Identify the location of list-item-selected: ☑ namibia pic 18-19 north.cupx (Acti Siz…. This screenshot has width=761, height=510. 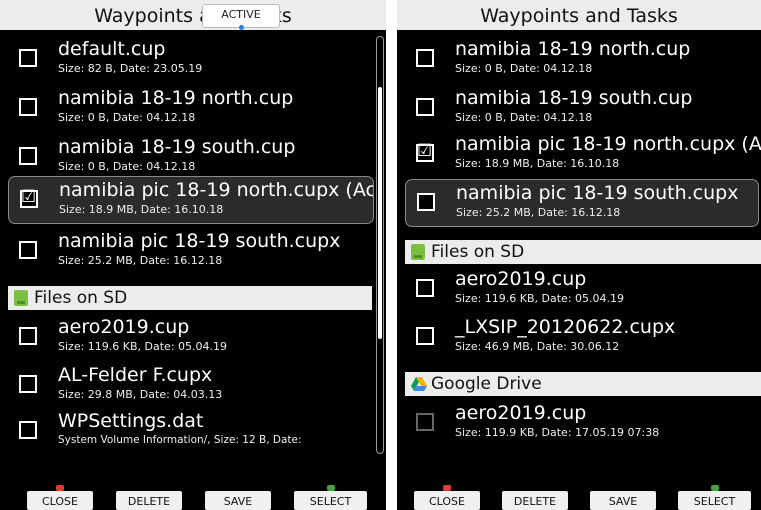
(191, 200).